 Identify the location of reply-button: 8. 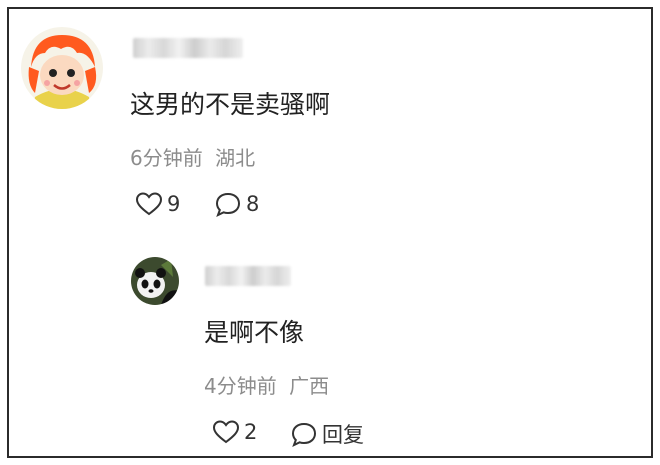
(236, 204).